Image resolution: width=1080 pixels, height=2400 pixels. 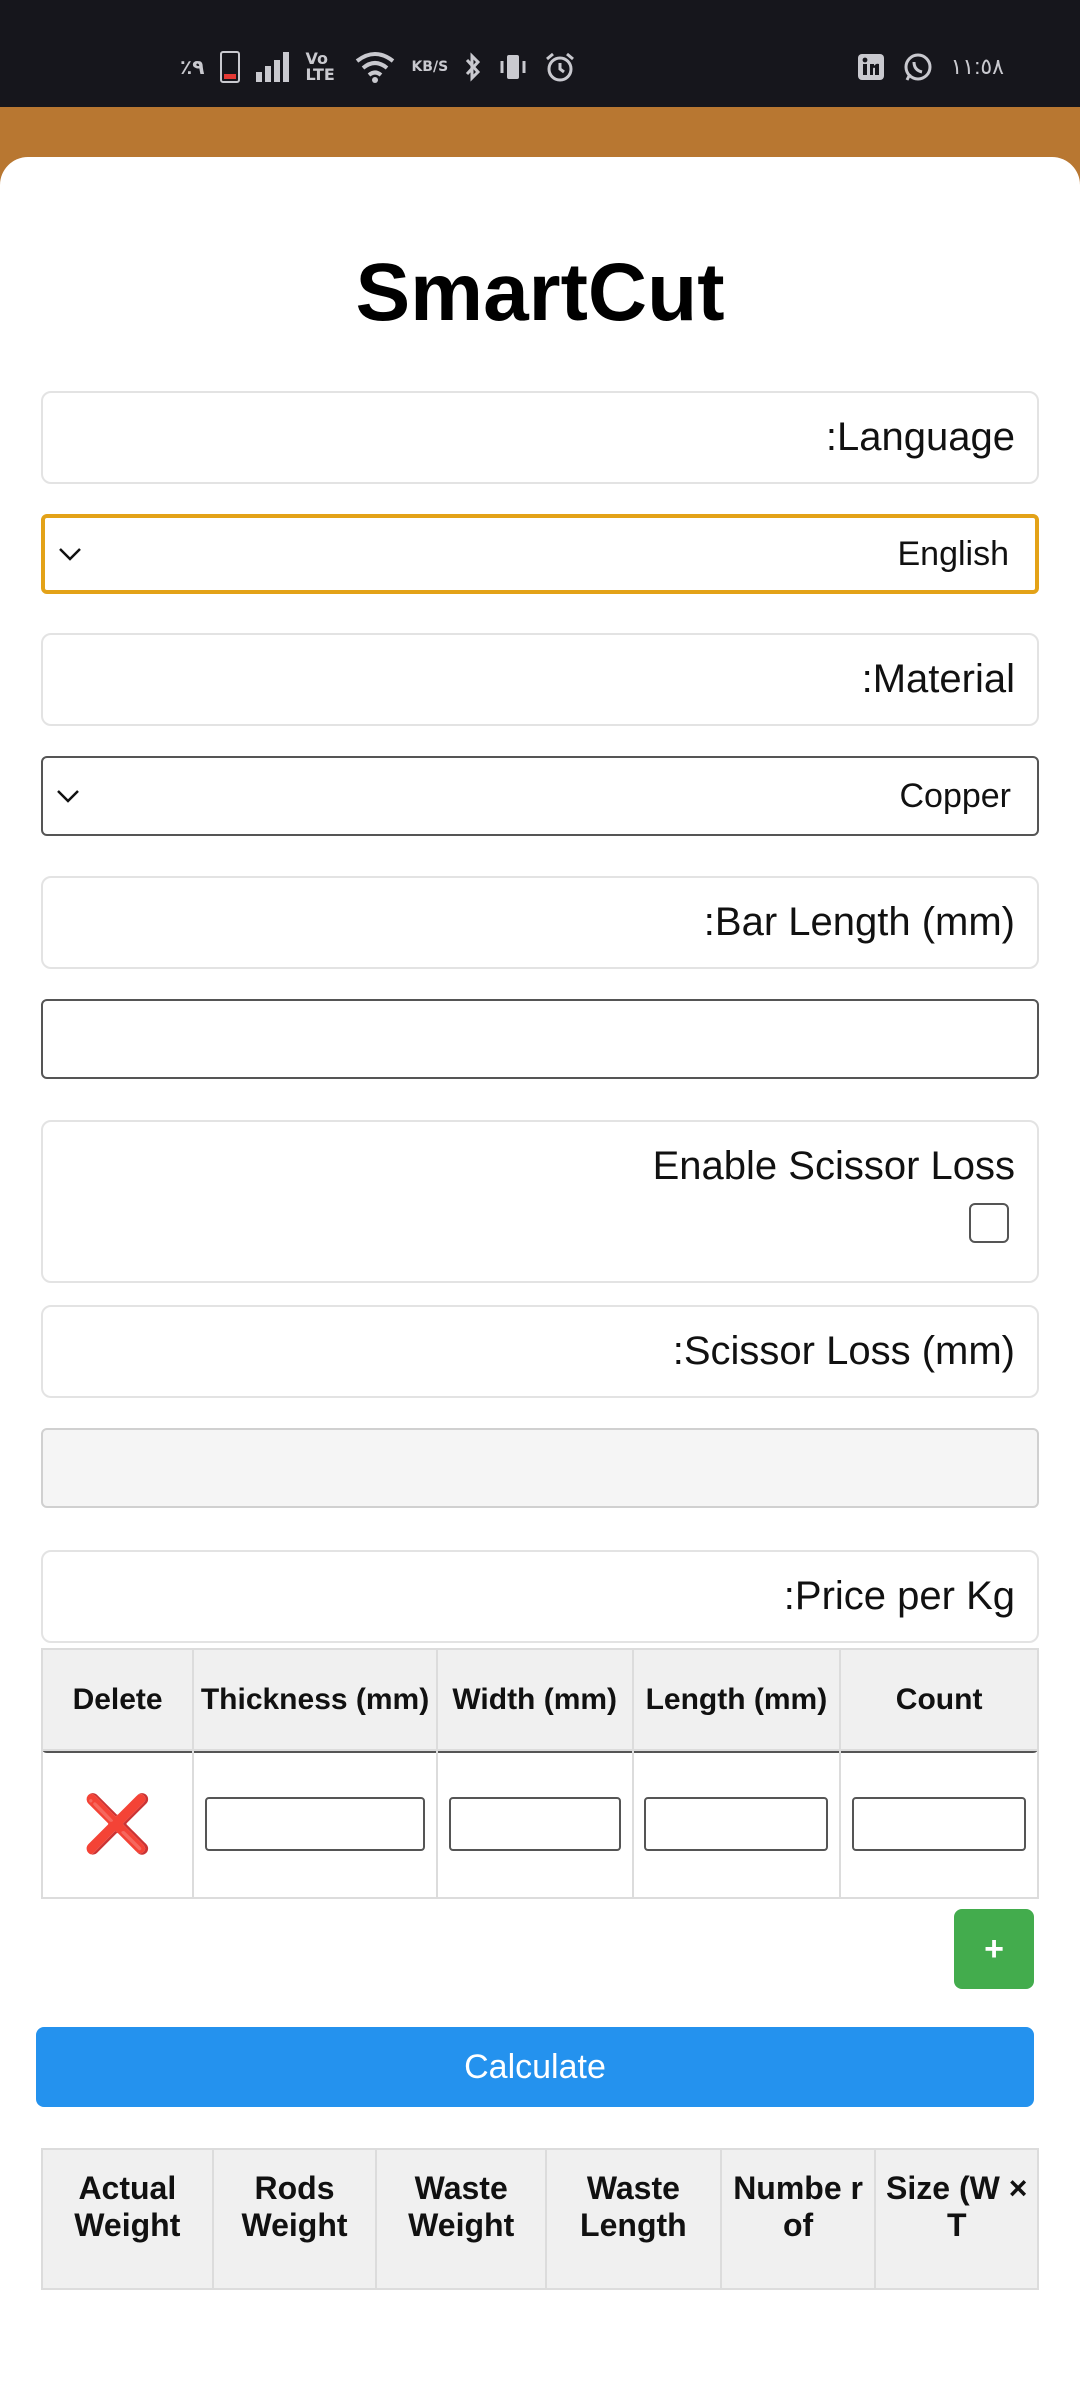 What do you see at coordinates (540, 1468) in the screenshot?
I see `scissor-loss-input` at bounding box center [540, 1468].